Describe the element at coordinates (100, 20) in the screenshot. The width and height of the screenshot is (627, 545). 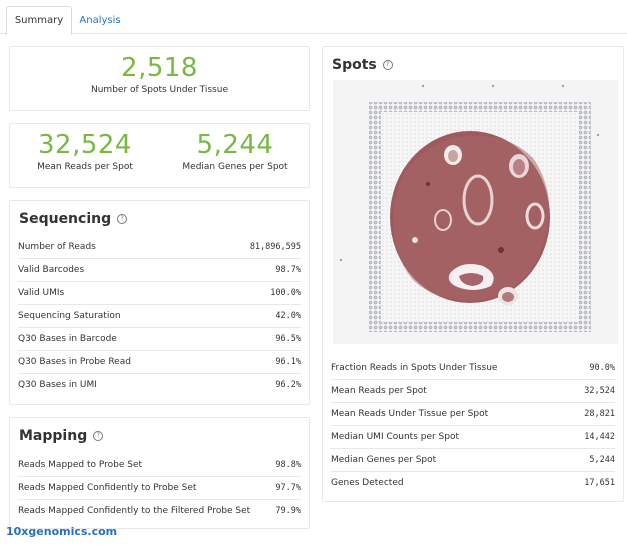
I see `tab-analysis: Analysis` at that location.